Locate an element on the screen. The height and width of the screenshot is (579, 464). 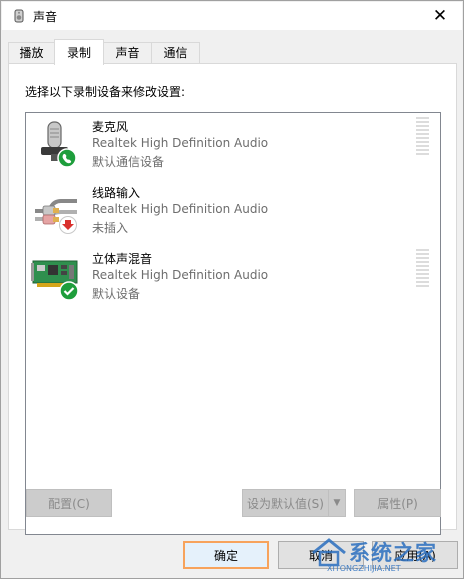
speaker-icon is located at coordinates (19, 16).